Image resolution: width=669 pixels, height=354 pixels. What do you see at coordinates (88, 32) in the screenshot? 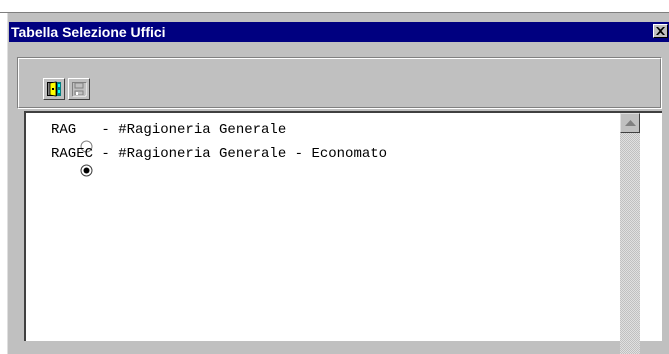
I see `window-title: Tabella Selezione Uffici` at bounding box center [88, 32].